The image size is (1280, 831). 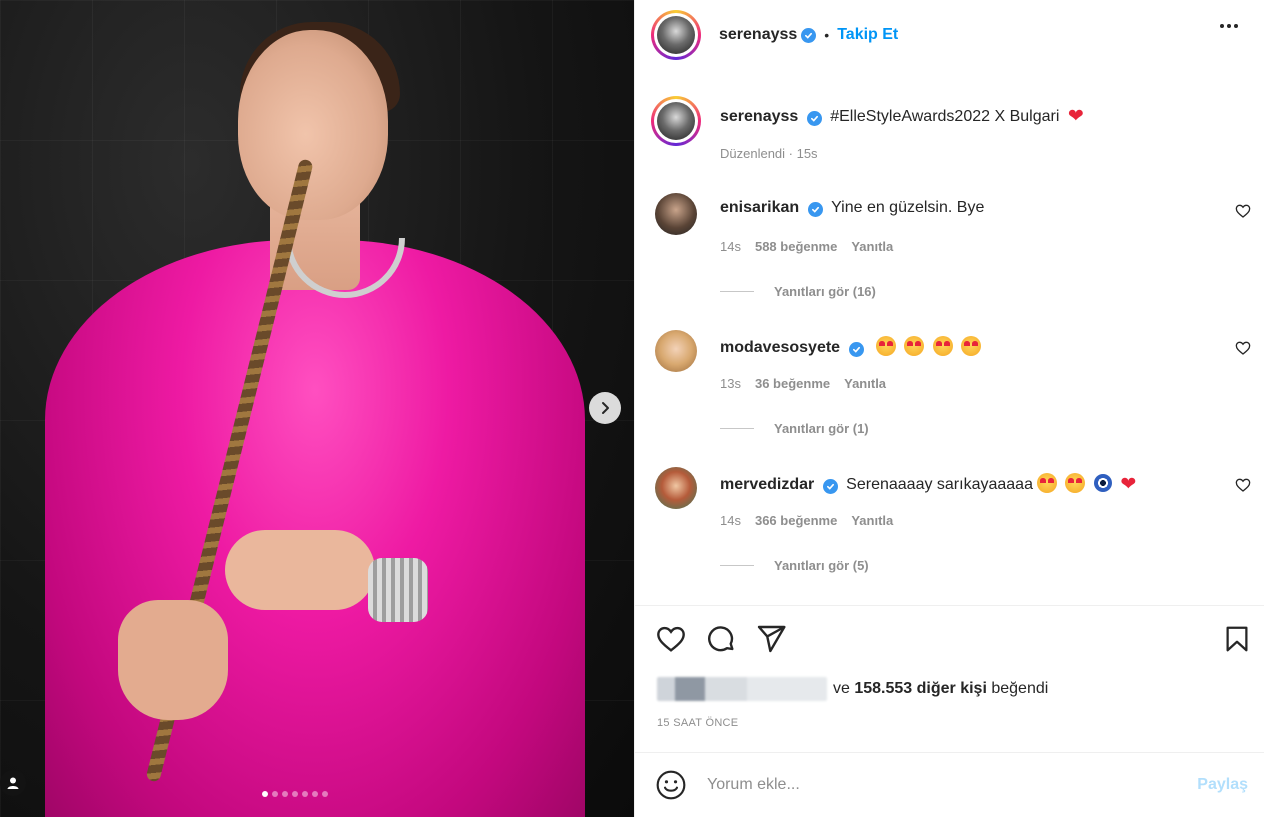 I want to click on comment-time: 13s, so click(x=730, y=383).